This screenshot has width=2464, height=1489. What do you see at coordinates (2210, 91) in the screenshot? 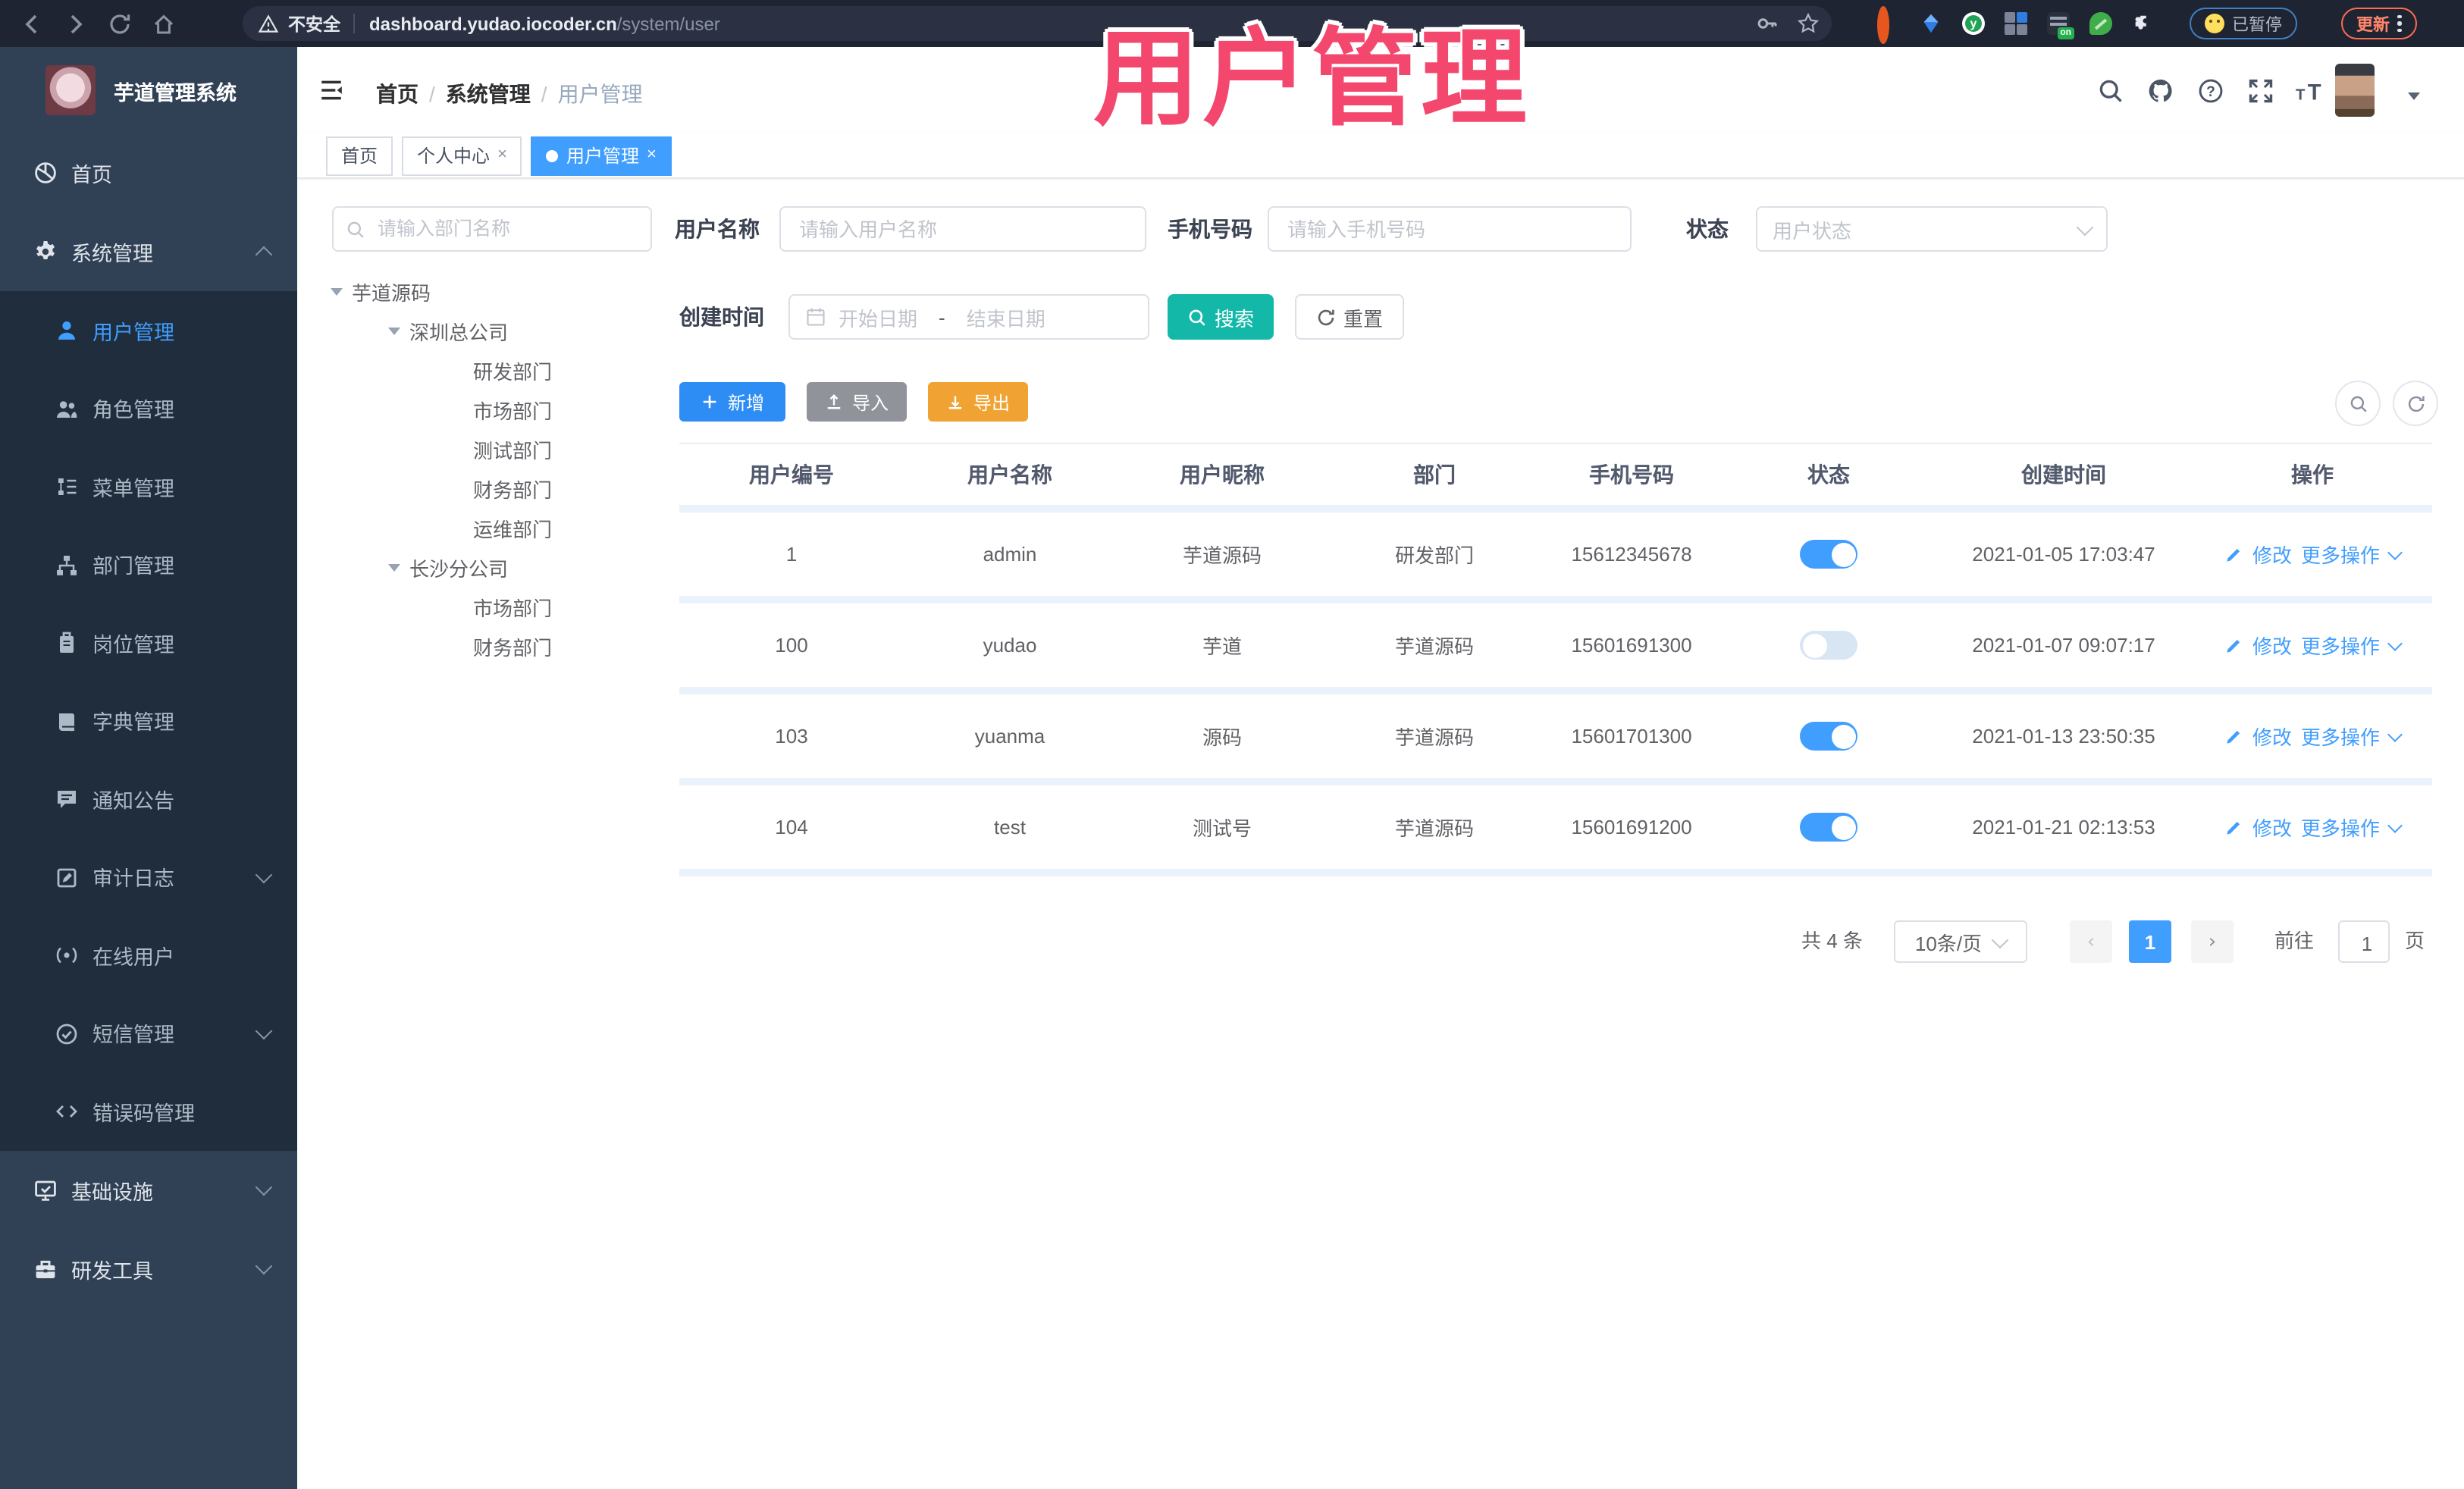
I see `help-icon: ?` at bounding box center [2210, 91].